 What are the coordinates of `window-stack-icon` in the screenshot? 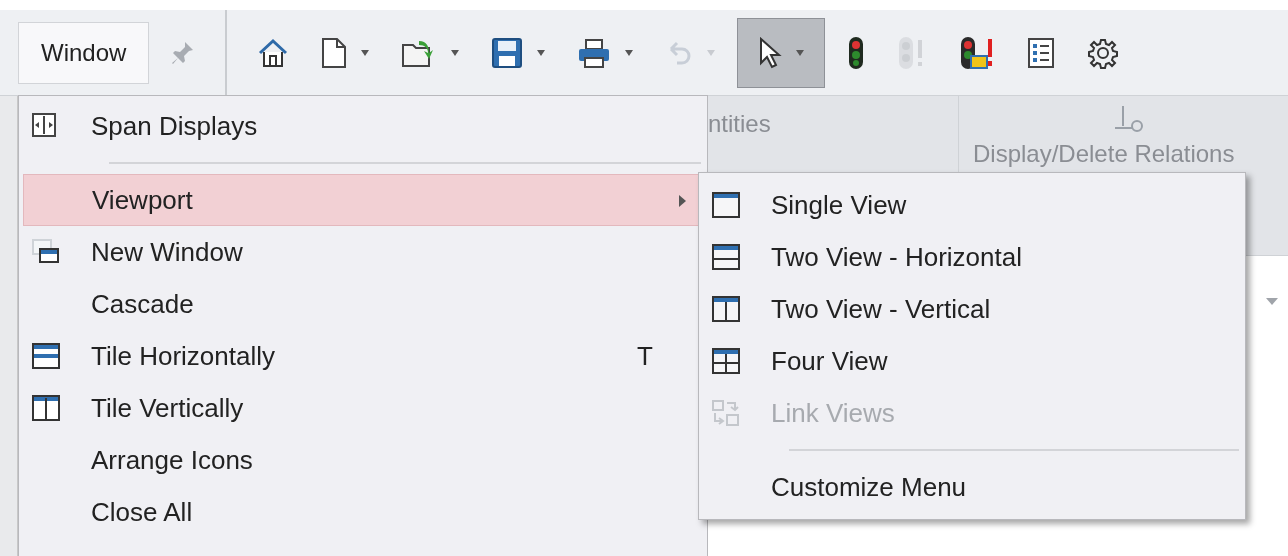 It's located at (46, 252).